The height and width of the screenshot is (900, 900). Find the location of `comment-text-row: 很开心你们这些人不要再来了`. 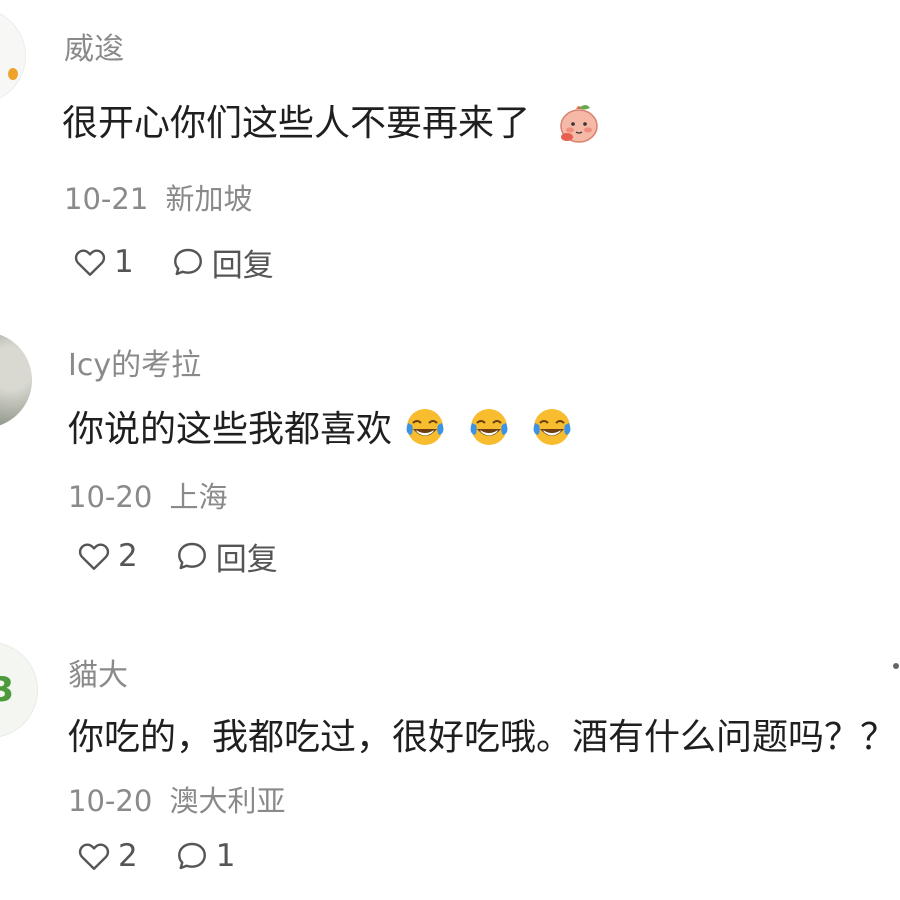

comment-text-row: 很开心你们这些人不要再来了 is located at coordinates (332, 121).